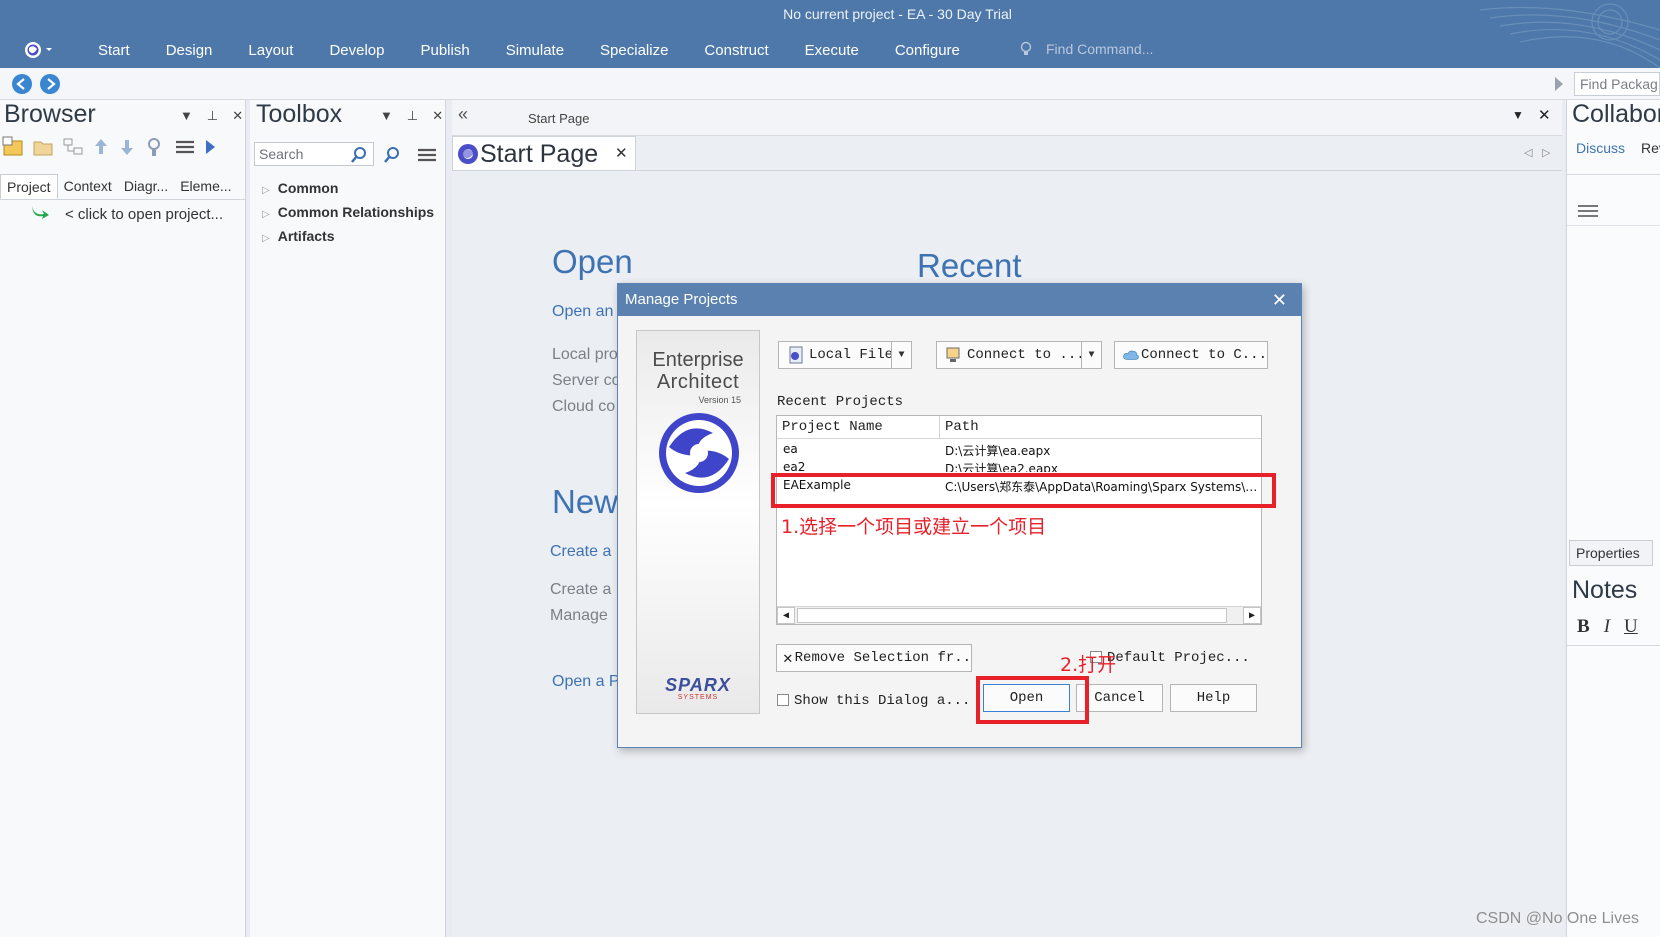 The height and width of the screenshot is (937, 1660). I want to click on expand-arrow-icon, so click(1559, 84).